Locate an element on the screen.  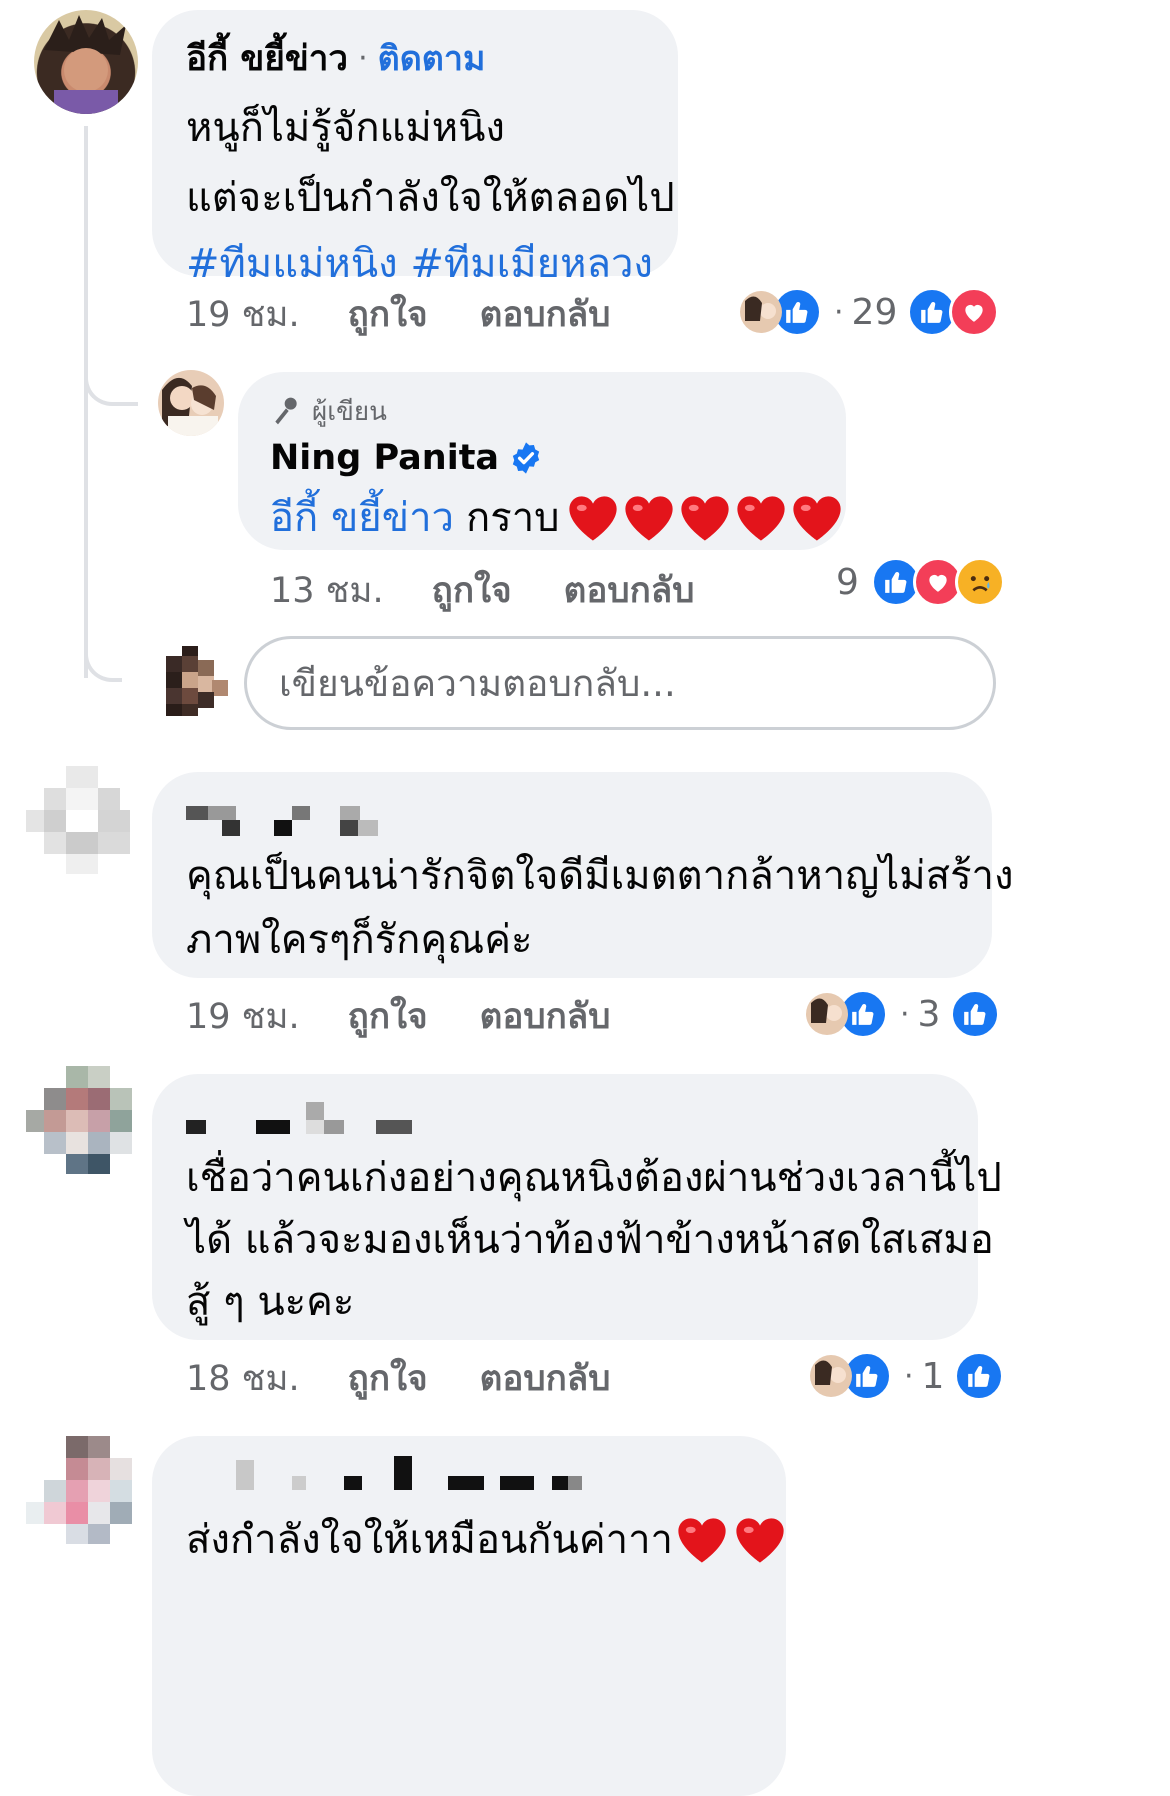
love-reaction-icon is located at coordinates (974, 312).